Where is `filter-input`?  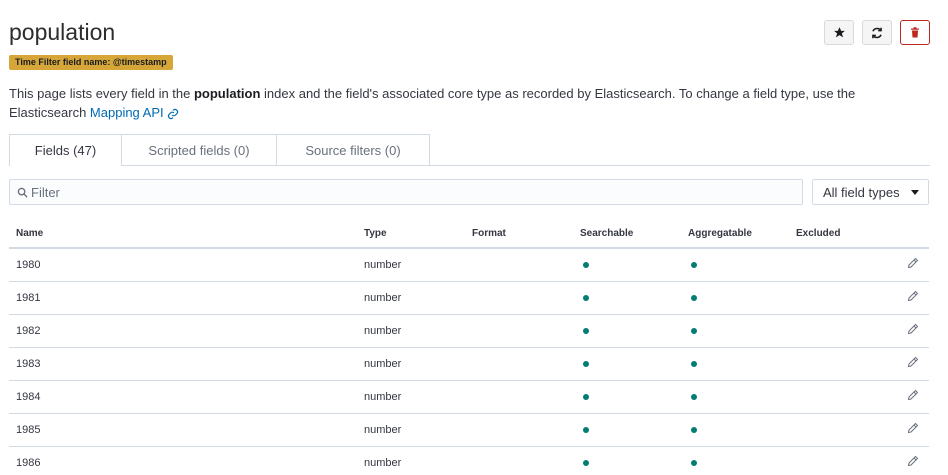
filter-input is located at coordinates (401, 192).